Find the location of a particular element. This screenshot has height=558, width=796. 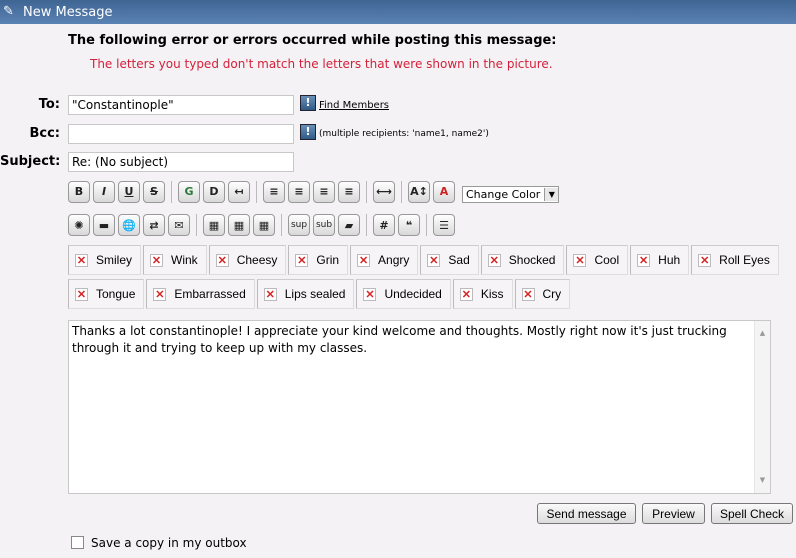

ftp-button: ⇄ is located at coordinates (154, 225).